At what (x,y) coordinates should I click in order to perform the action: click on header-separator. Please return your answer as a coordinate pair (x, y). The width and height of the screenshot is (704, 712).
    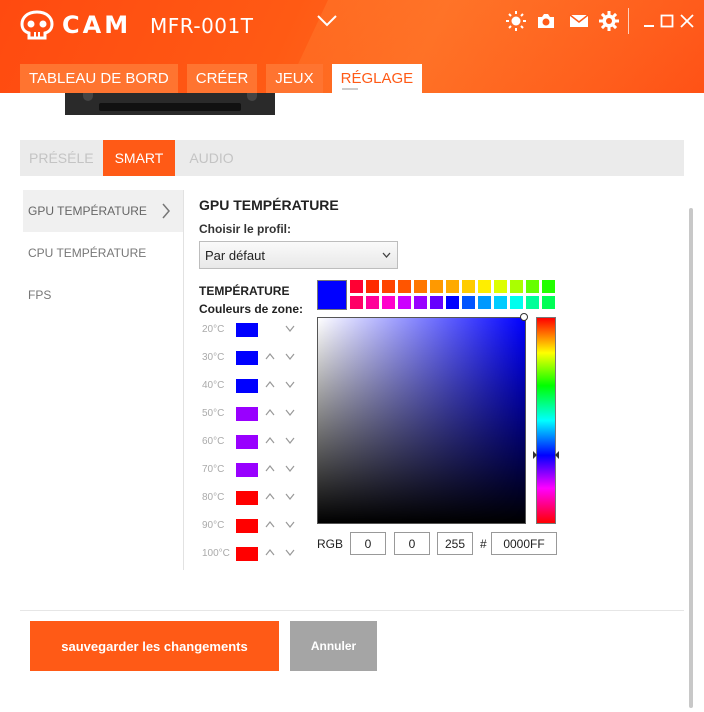
    Looking at the image, I should click on (628, 21).